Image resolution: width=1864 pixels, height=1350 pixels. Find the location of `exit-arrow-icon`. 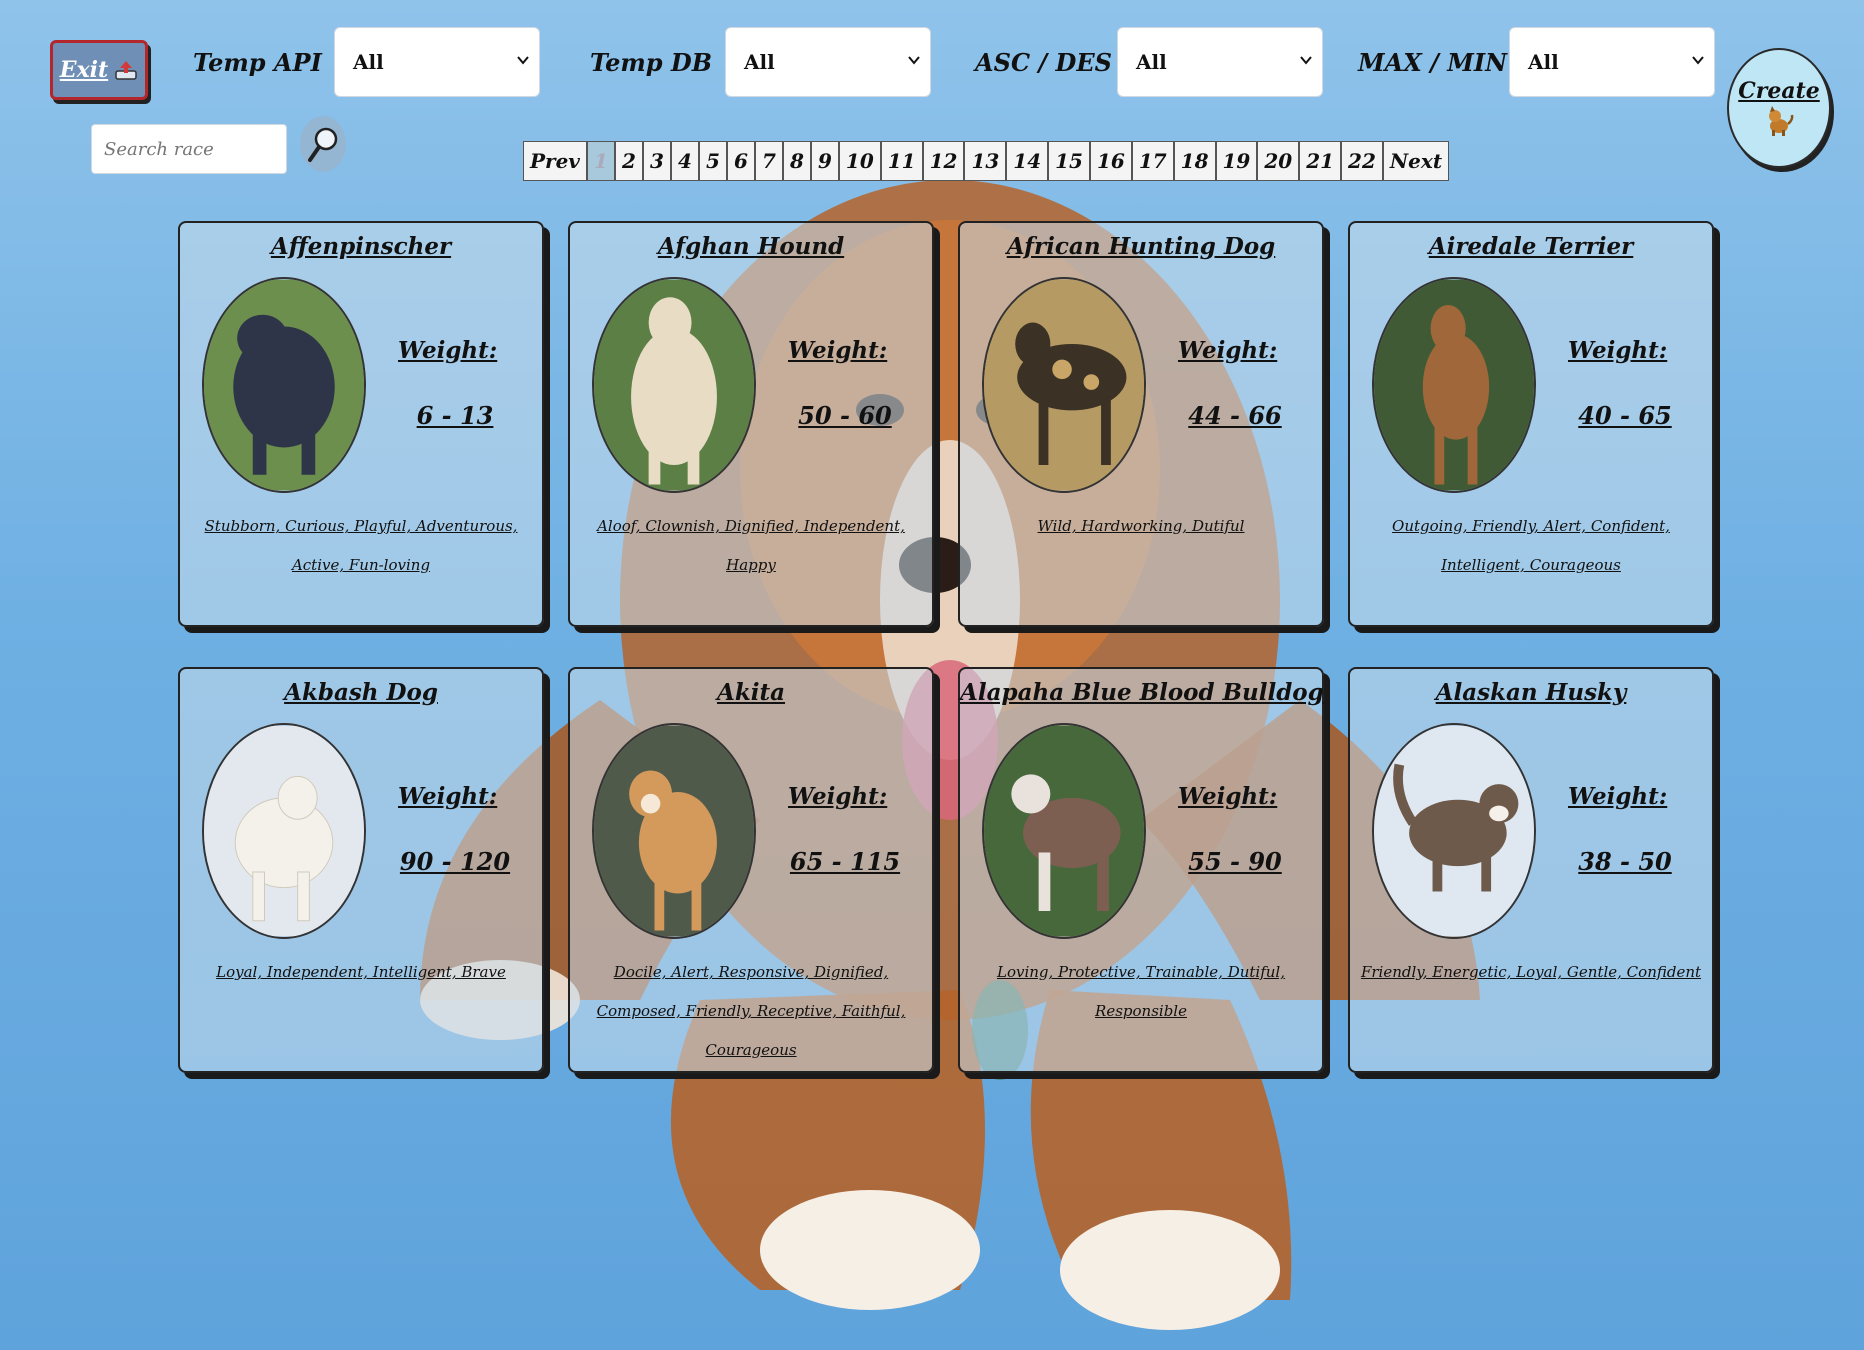

exit-arrow-icon is located at coordinates (126, 70).